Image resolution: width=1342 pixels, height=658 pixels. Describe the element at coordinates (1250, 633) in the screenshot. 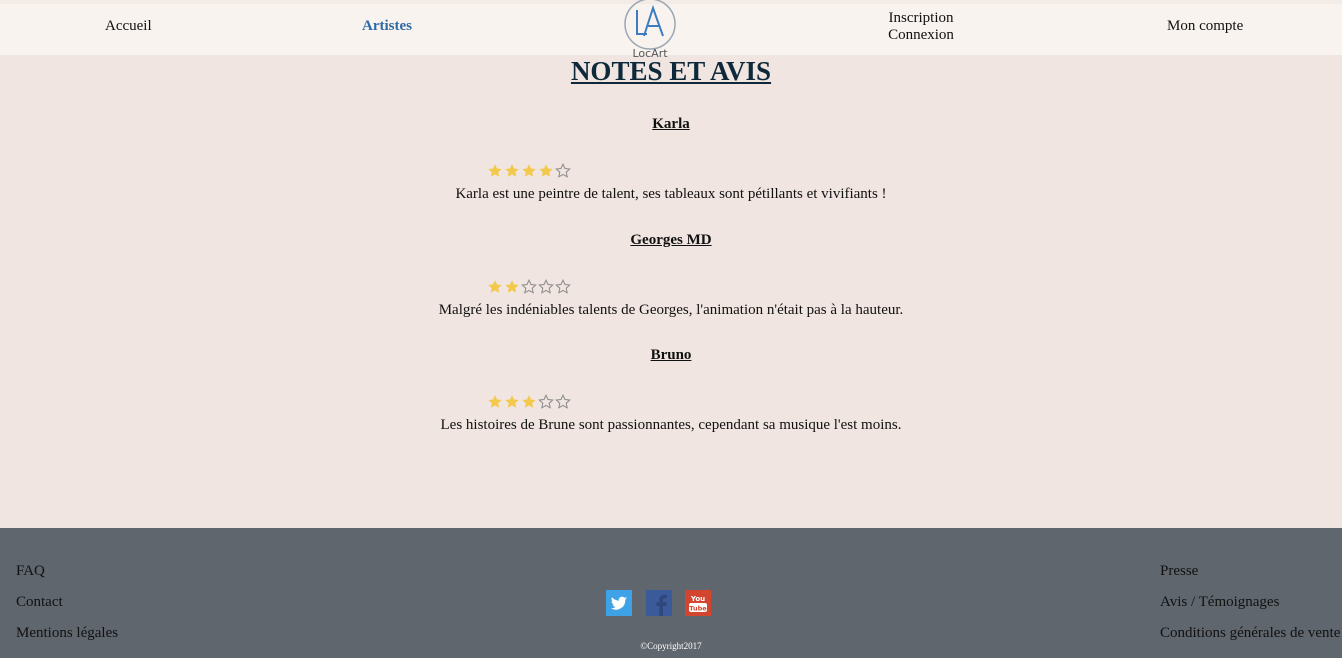

I see `footer-cgv: Conditions générales de vente` at that location.